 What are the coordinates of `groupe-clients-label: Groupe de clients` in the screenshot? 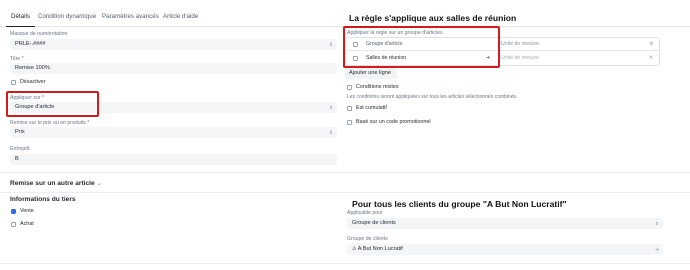 It's located at (367, 239).